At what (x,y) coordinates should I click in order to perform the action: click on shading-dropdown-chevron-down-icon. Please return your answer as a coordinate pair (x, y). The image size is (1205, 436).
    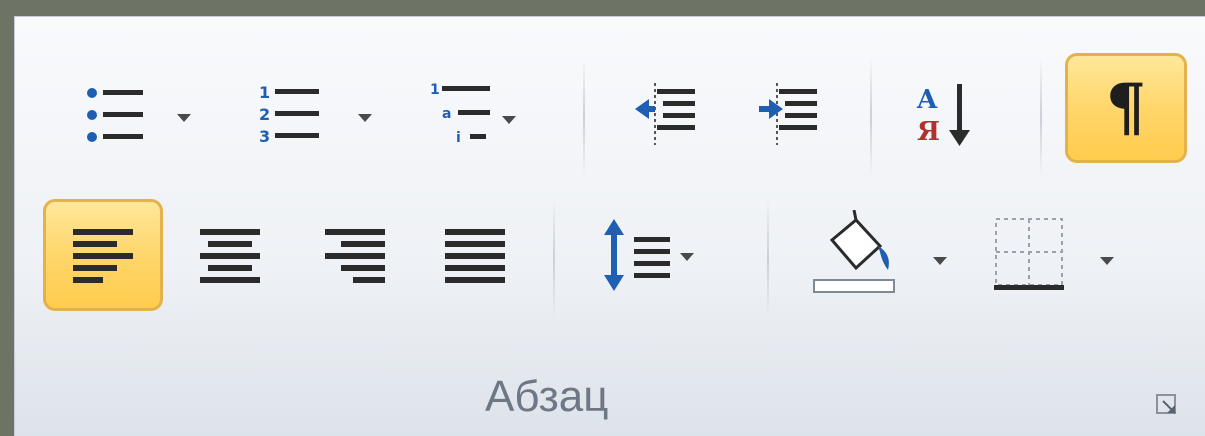
    Looking at the image, I should click on (940, 261).